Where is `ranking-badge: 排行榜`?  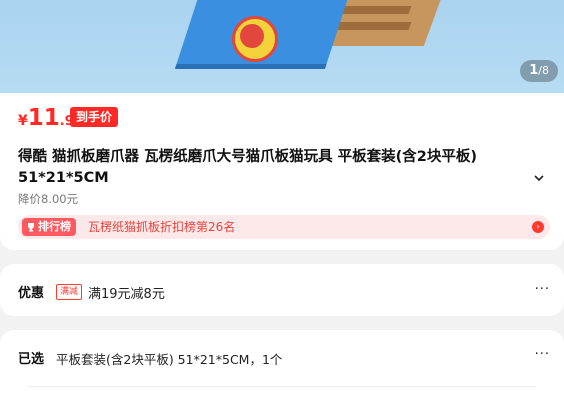
ranking-badge: 排行榜 is located at coordinates (49, 227).